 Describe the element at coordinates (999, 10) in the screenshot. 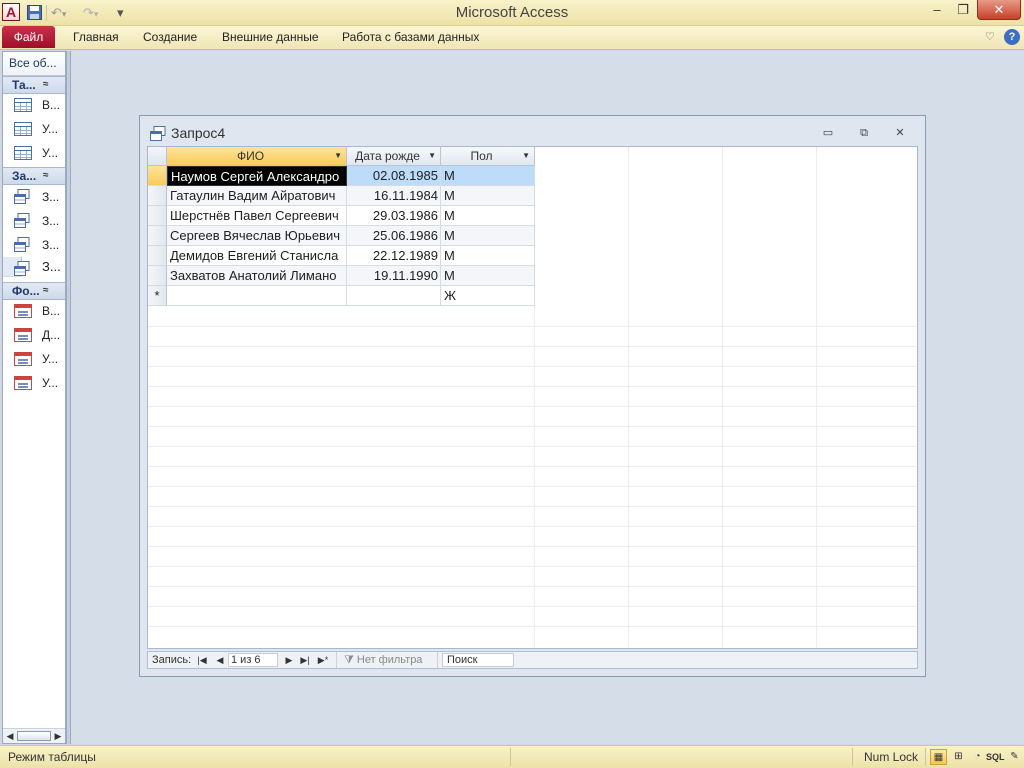

I see `close-window-button: ✕` at that location.